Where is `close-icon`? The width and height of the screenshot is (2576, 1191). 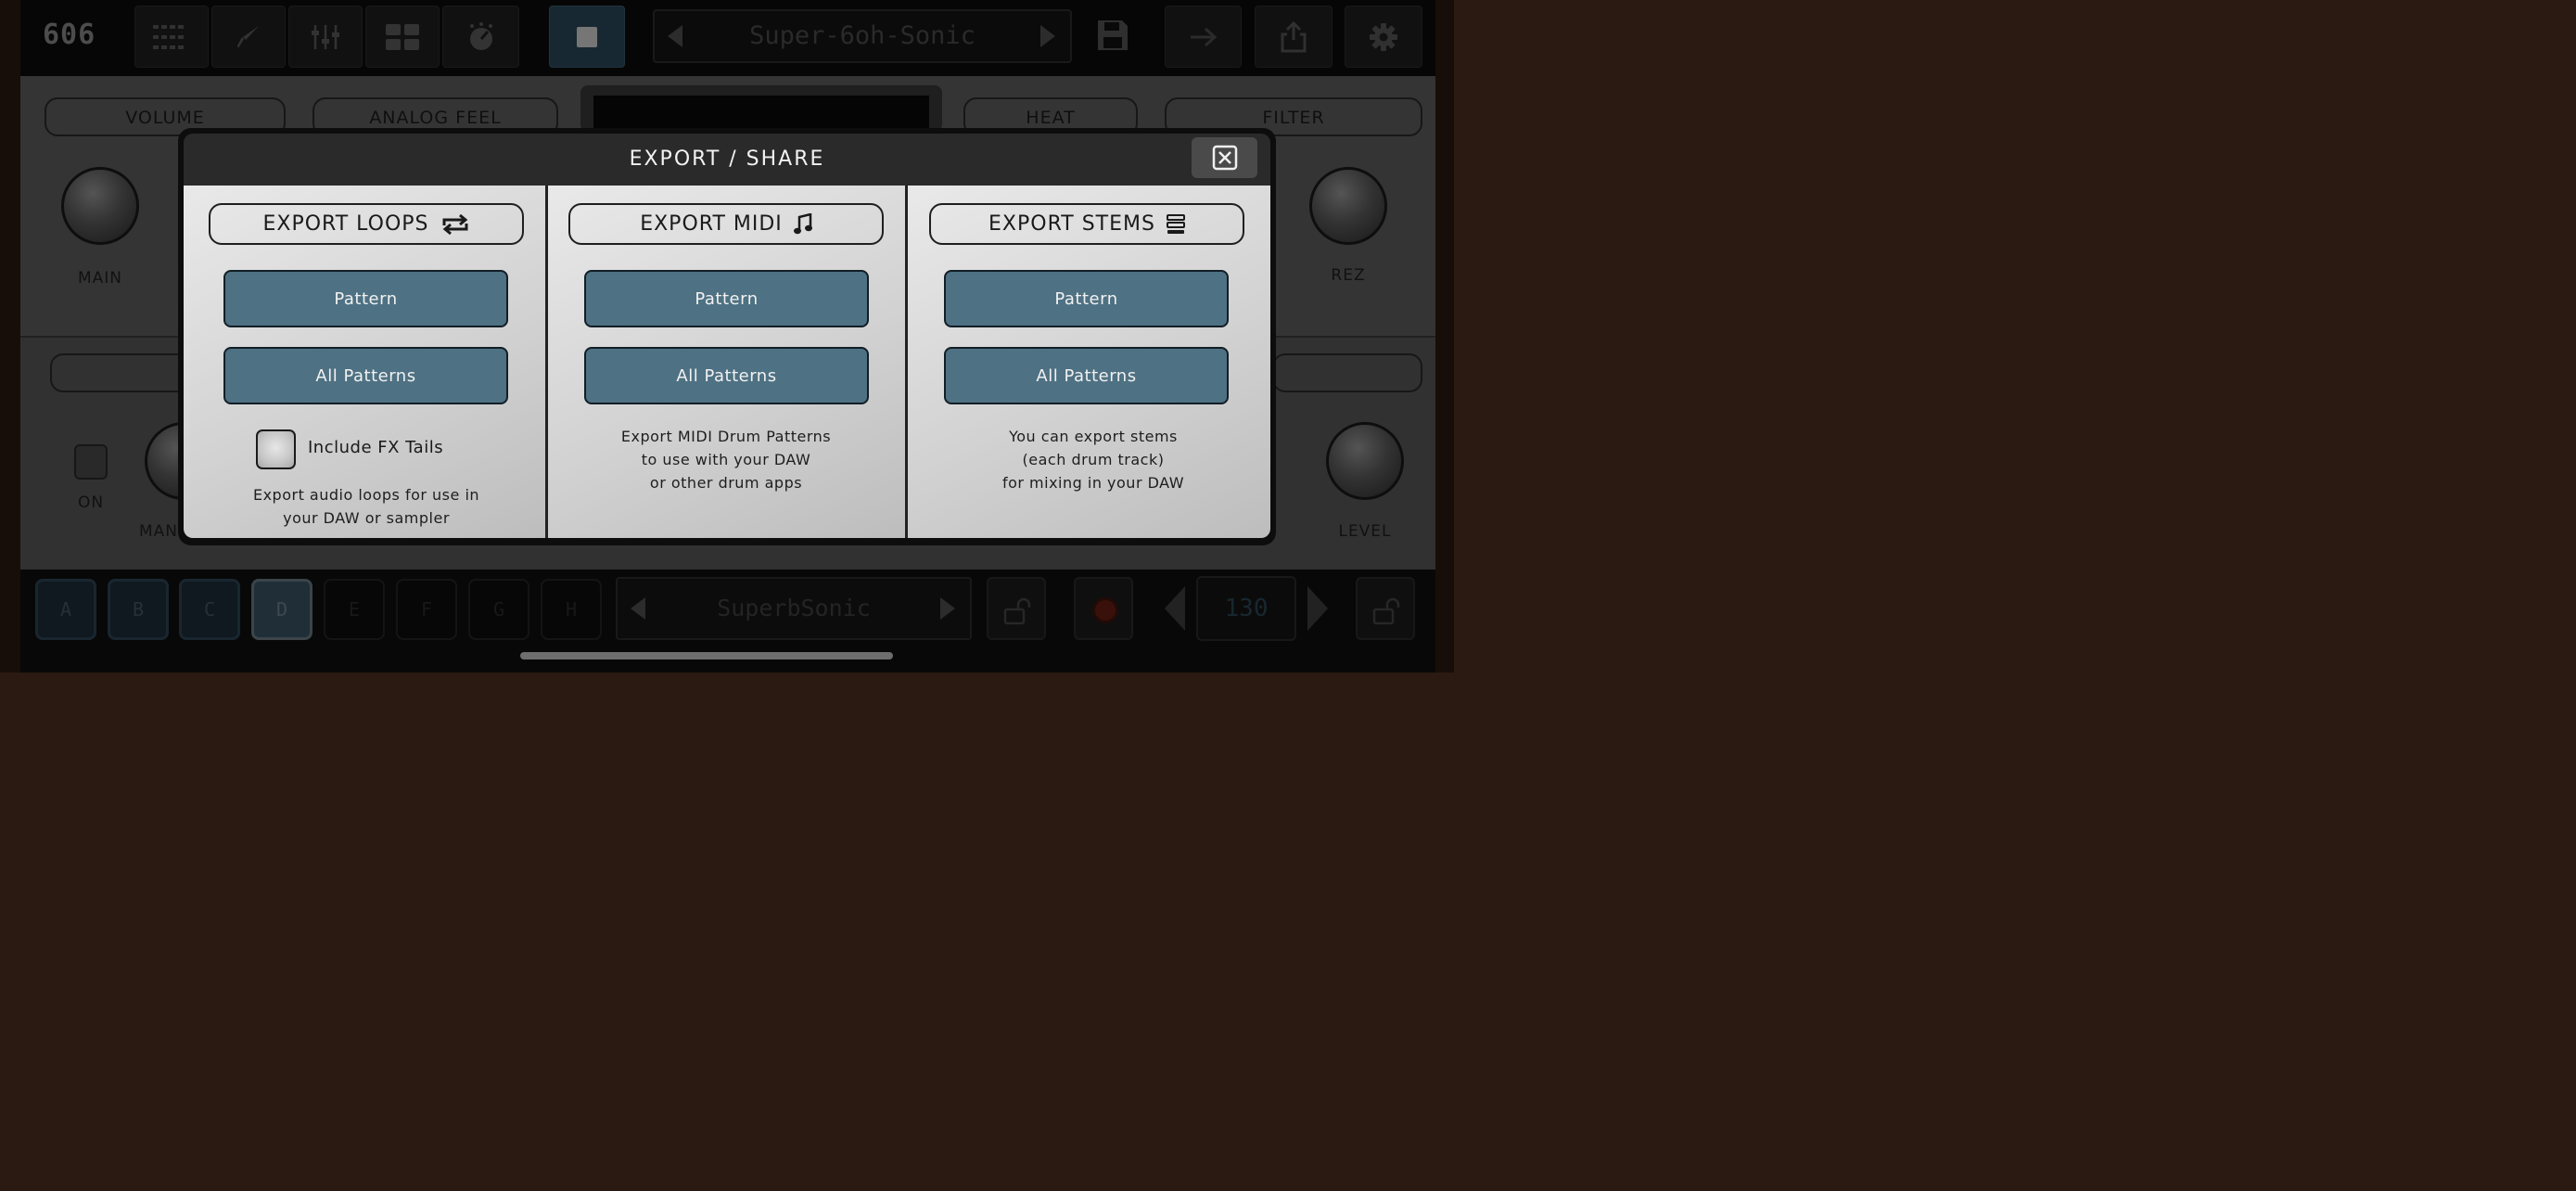
close-icon is located at coordinates (1224, 158).